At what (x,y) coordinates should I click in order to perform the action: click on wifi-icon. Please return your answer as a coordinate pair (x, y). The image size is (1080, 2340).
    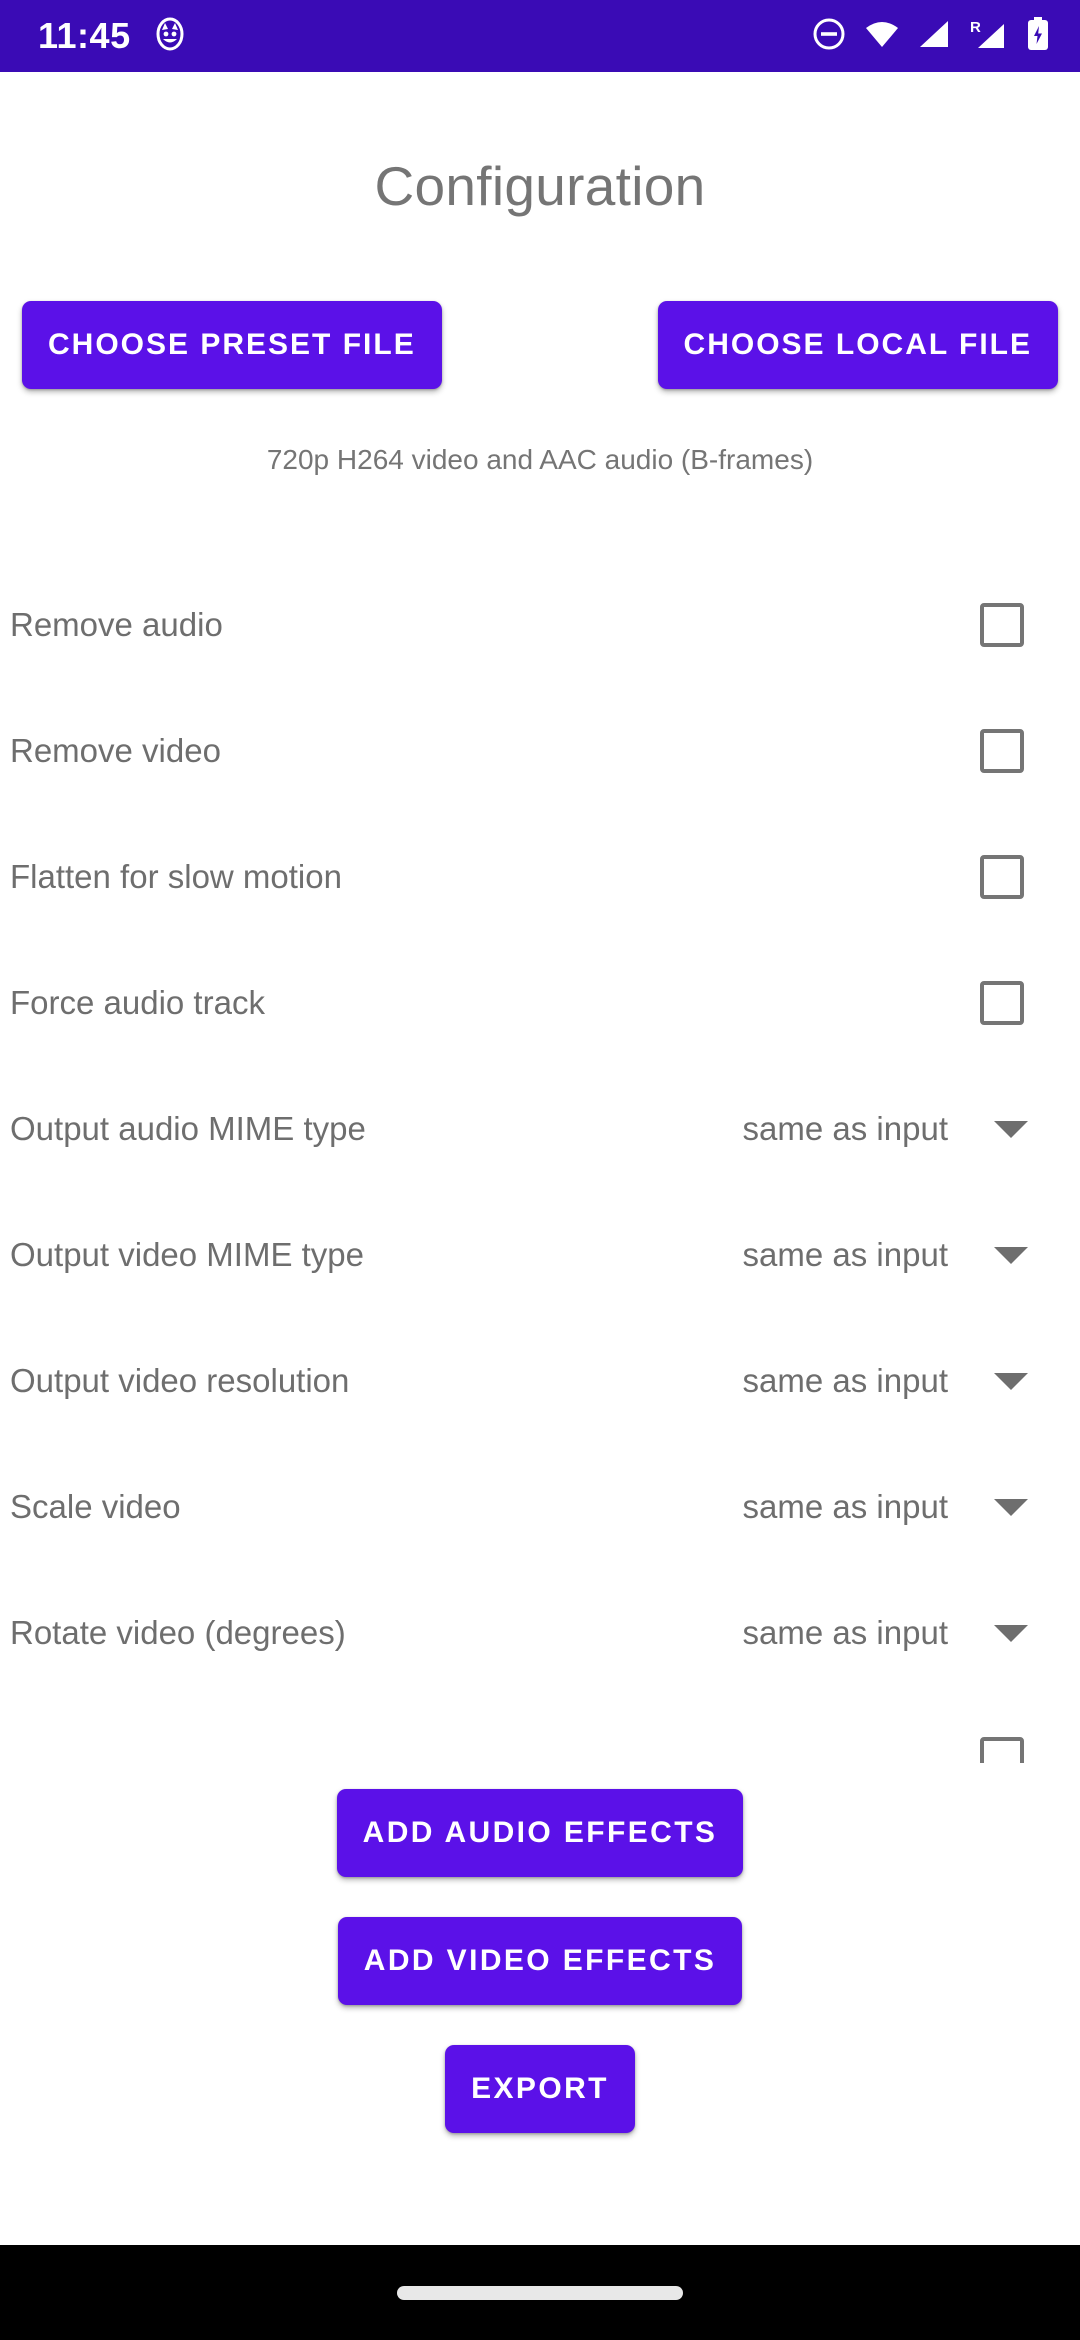
    Looking at the image, I should click on (882, 36).